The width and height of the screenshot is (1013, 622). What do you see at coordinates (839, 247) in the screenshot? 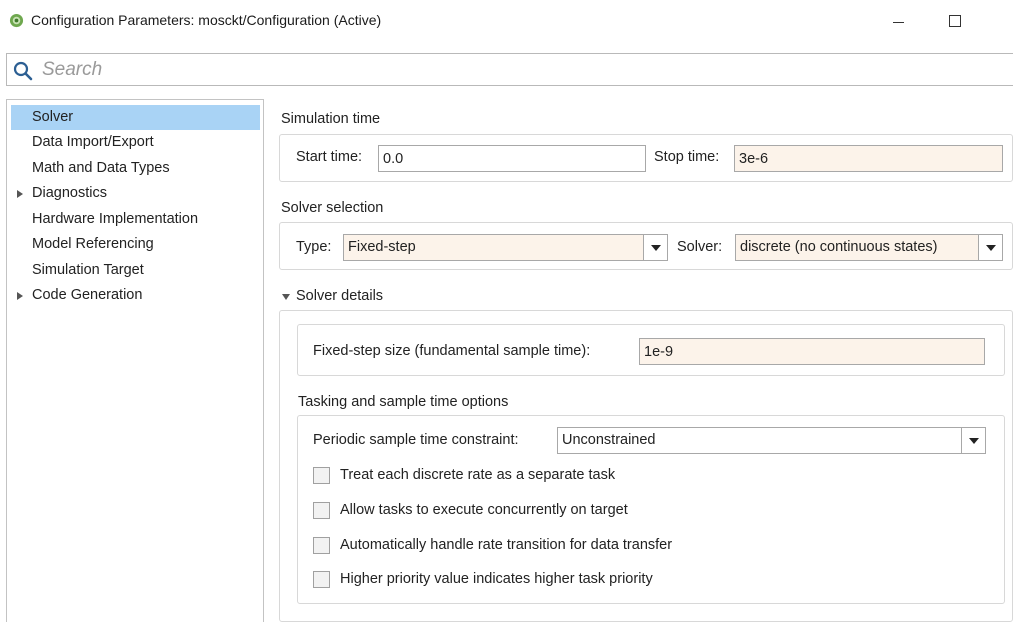
I see `solver-dropdown-value: discrete (no continuous states)` at bounding box center [839, 247].